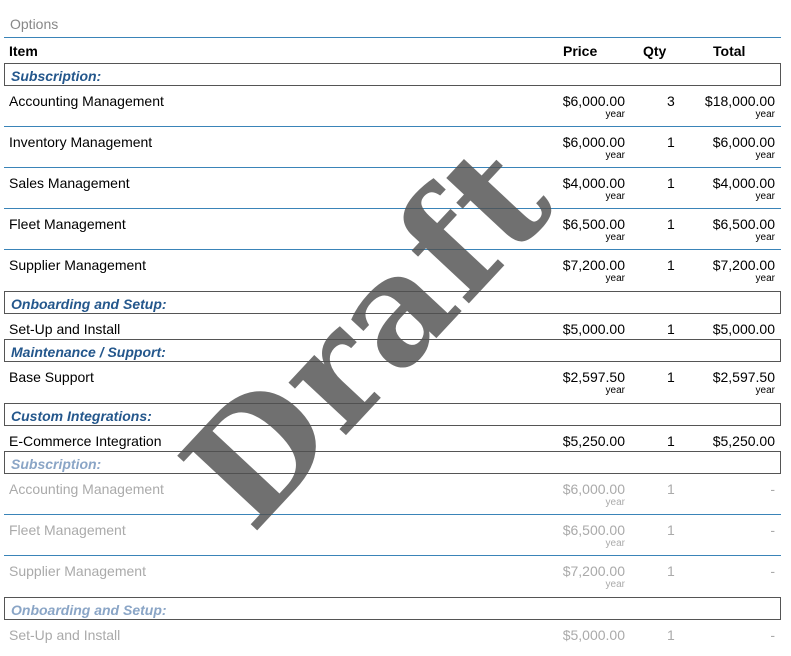 The height and width of the screenshot is (656, 791). What do you see at coordinates (392, 535) in the screenshot?
I see `line-item-row: Fleet Management $6,500.00 year 1 -` at bounding box center [392, 535].